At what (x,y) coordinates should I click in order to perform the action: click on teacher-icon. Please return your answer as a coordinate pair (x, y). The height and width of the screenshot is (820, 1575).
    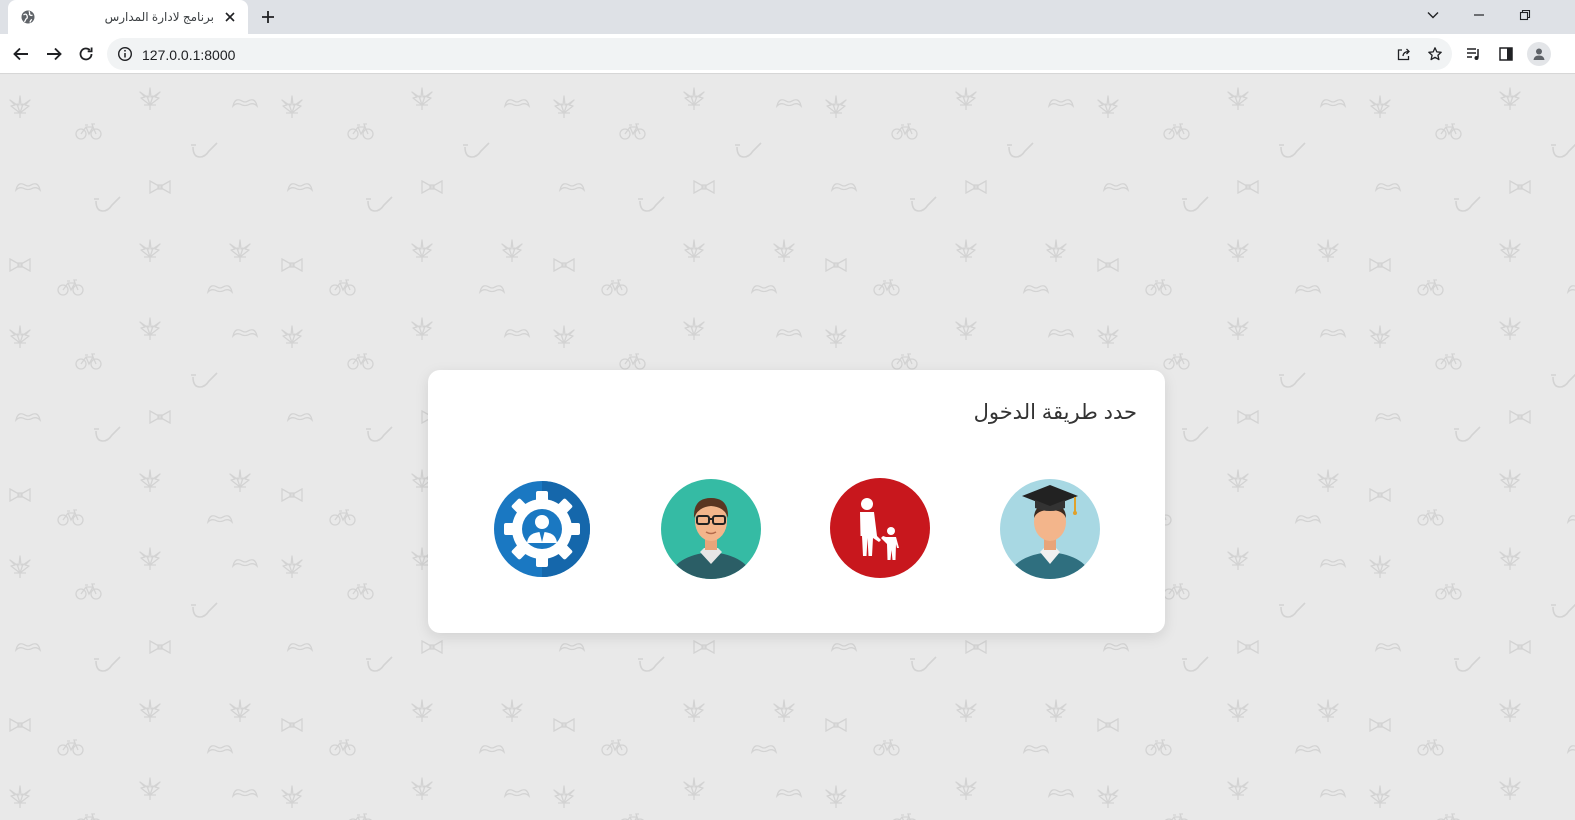
    Looking at the image, I should click on (711, 529).